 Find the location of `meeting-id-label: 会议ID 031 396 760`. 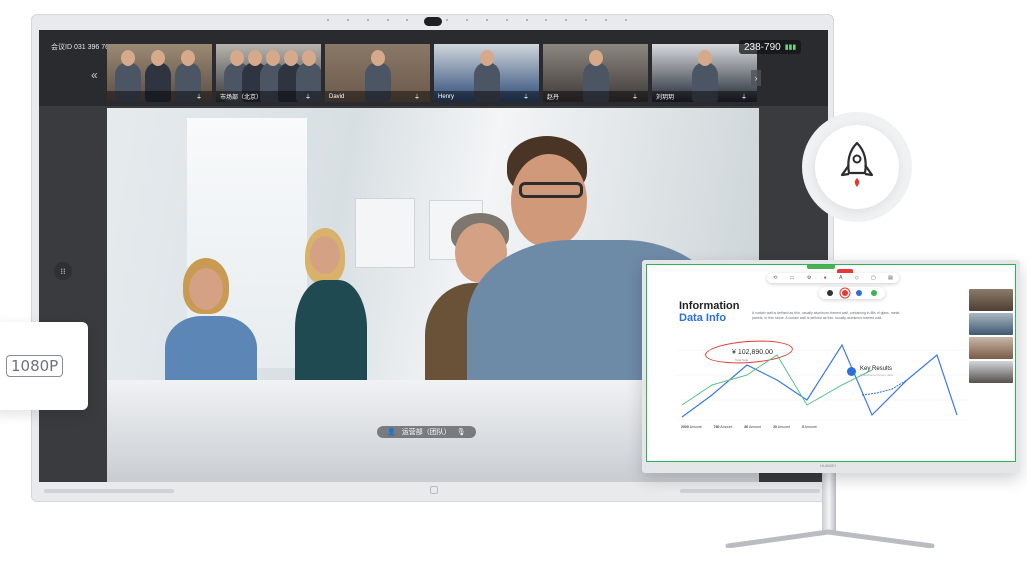

meeting-id-label: 会议ID 031 396 760 is located at coordinates (82, 47).